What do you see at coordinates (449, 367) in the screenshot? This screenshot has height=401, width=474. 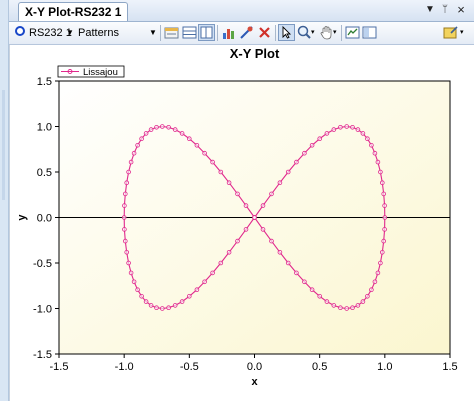 I see `x-tick-label: 1.5` at bounding box center [449, 367].